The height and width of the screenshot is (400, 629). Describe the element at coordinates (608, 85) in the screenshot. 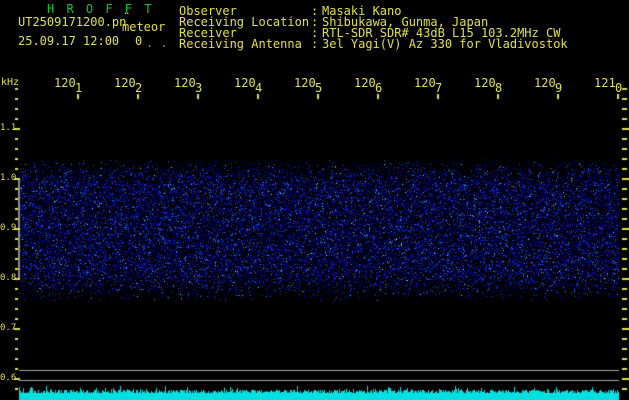

I see `time-label: 121 0` at that location.